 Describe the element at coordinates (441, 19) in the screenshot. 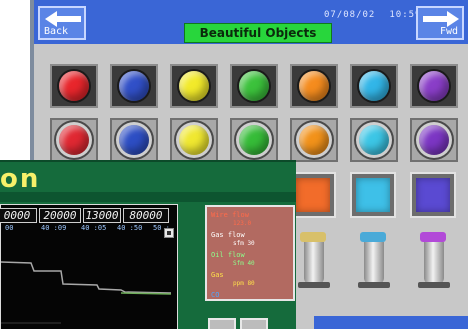

I see `arrow-right-icon` at that location.